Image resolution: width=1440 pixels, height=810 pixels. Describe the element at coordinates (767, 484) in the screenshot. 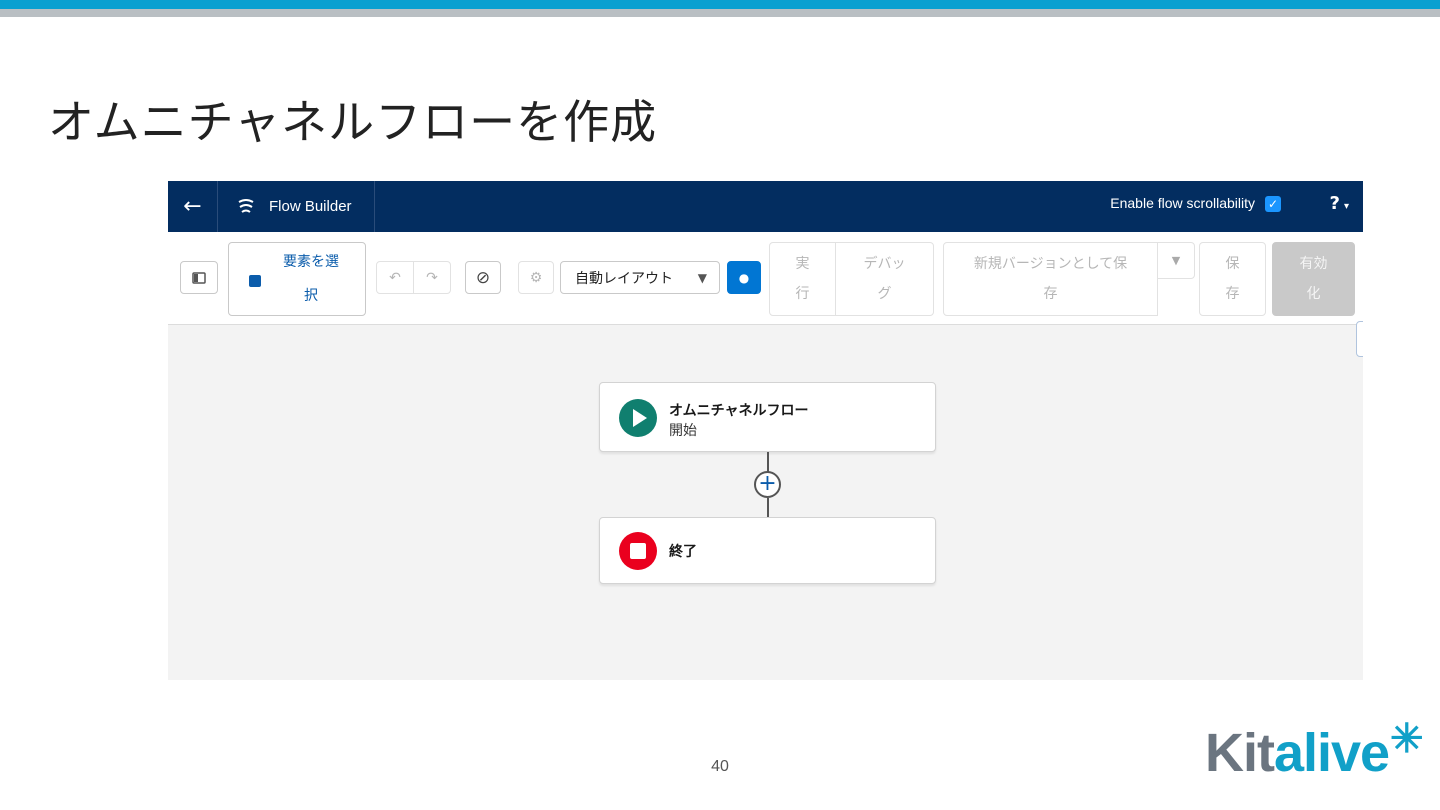

I see `add-element-button: +` at that location.